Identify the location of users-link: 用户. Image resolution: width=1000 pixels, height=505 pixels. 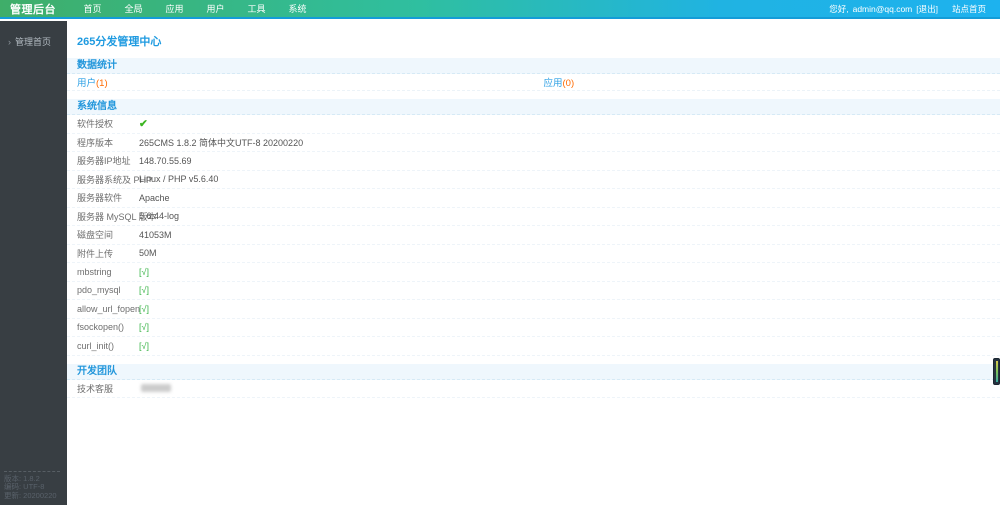
(86, 83).